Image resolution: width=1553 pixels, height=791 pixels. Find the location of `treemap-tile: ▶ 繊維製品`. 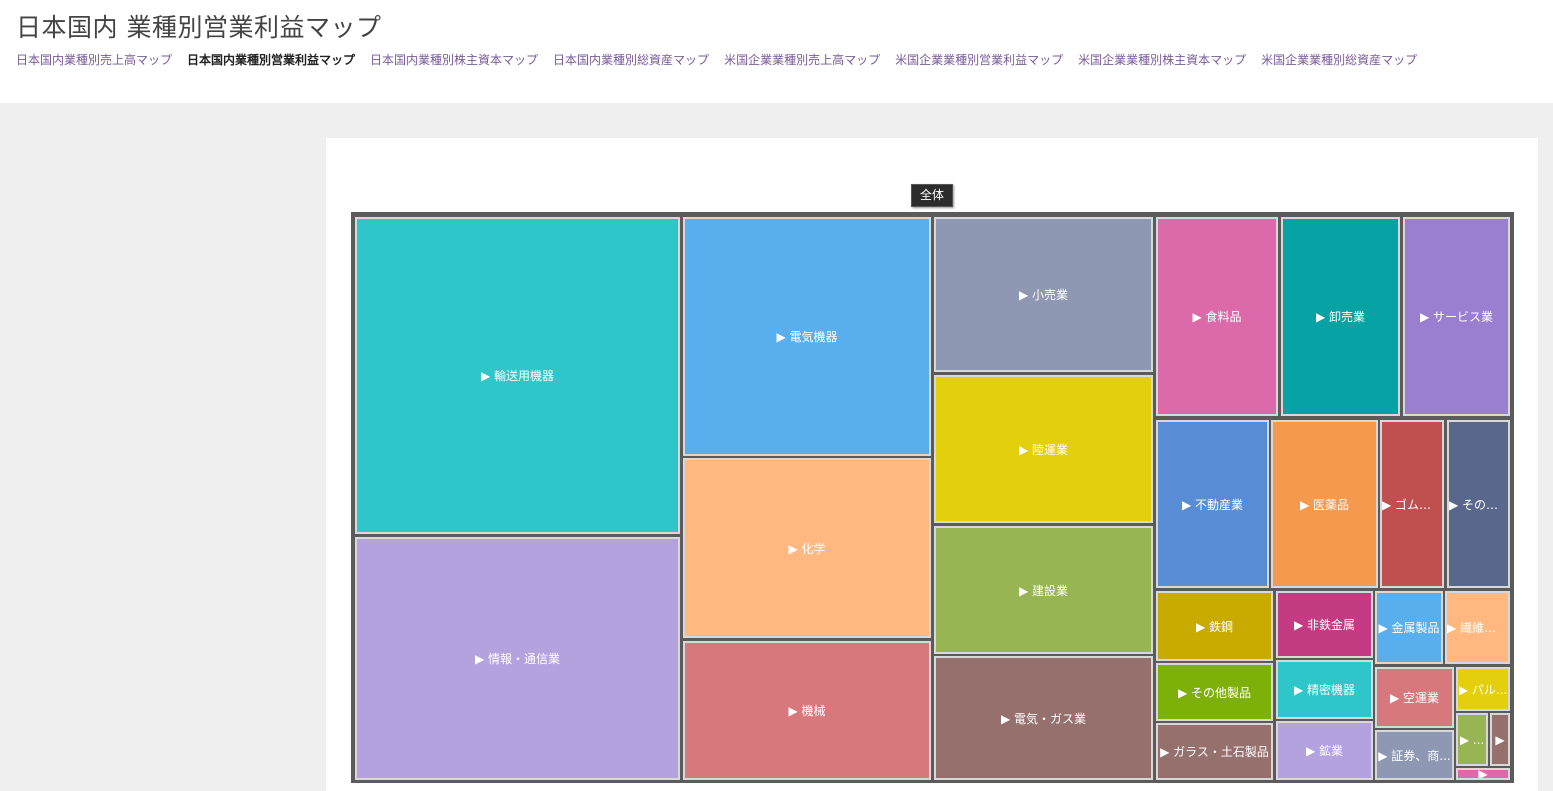

treemap-tile: ▶ 繊維製品 is located at coordinates (1477, 627).